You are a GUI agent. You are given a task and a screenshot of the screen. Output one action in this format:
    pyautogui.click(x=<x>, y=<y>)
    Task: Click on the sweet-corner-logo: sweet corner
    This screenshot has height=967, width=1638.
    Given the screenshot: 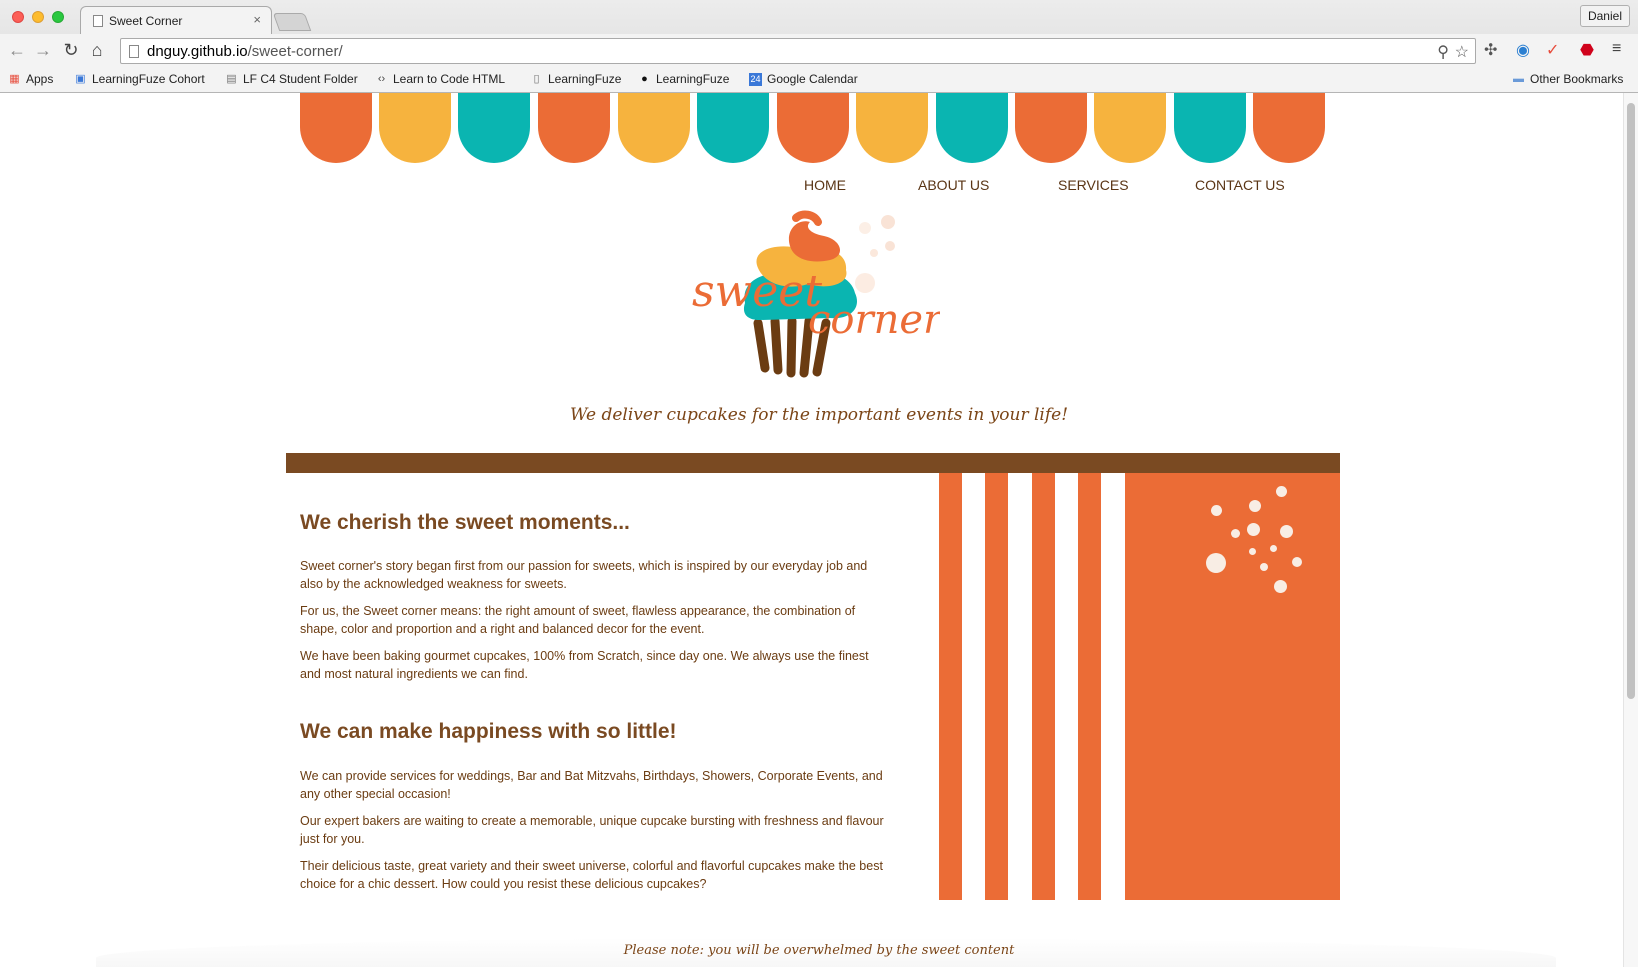 What is the action you would take?
    pyautogui.click(x=816, y=294)
    